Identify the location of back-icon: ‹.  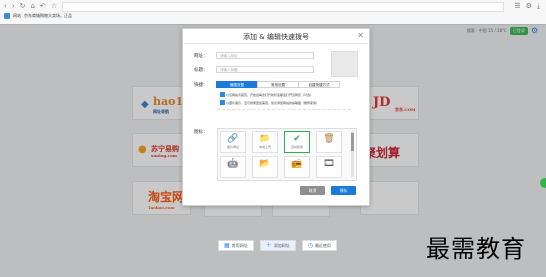
(5, 6).